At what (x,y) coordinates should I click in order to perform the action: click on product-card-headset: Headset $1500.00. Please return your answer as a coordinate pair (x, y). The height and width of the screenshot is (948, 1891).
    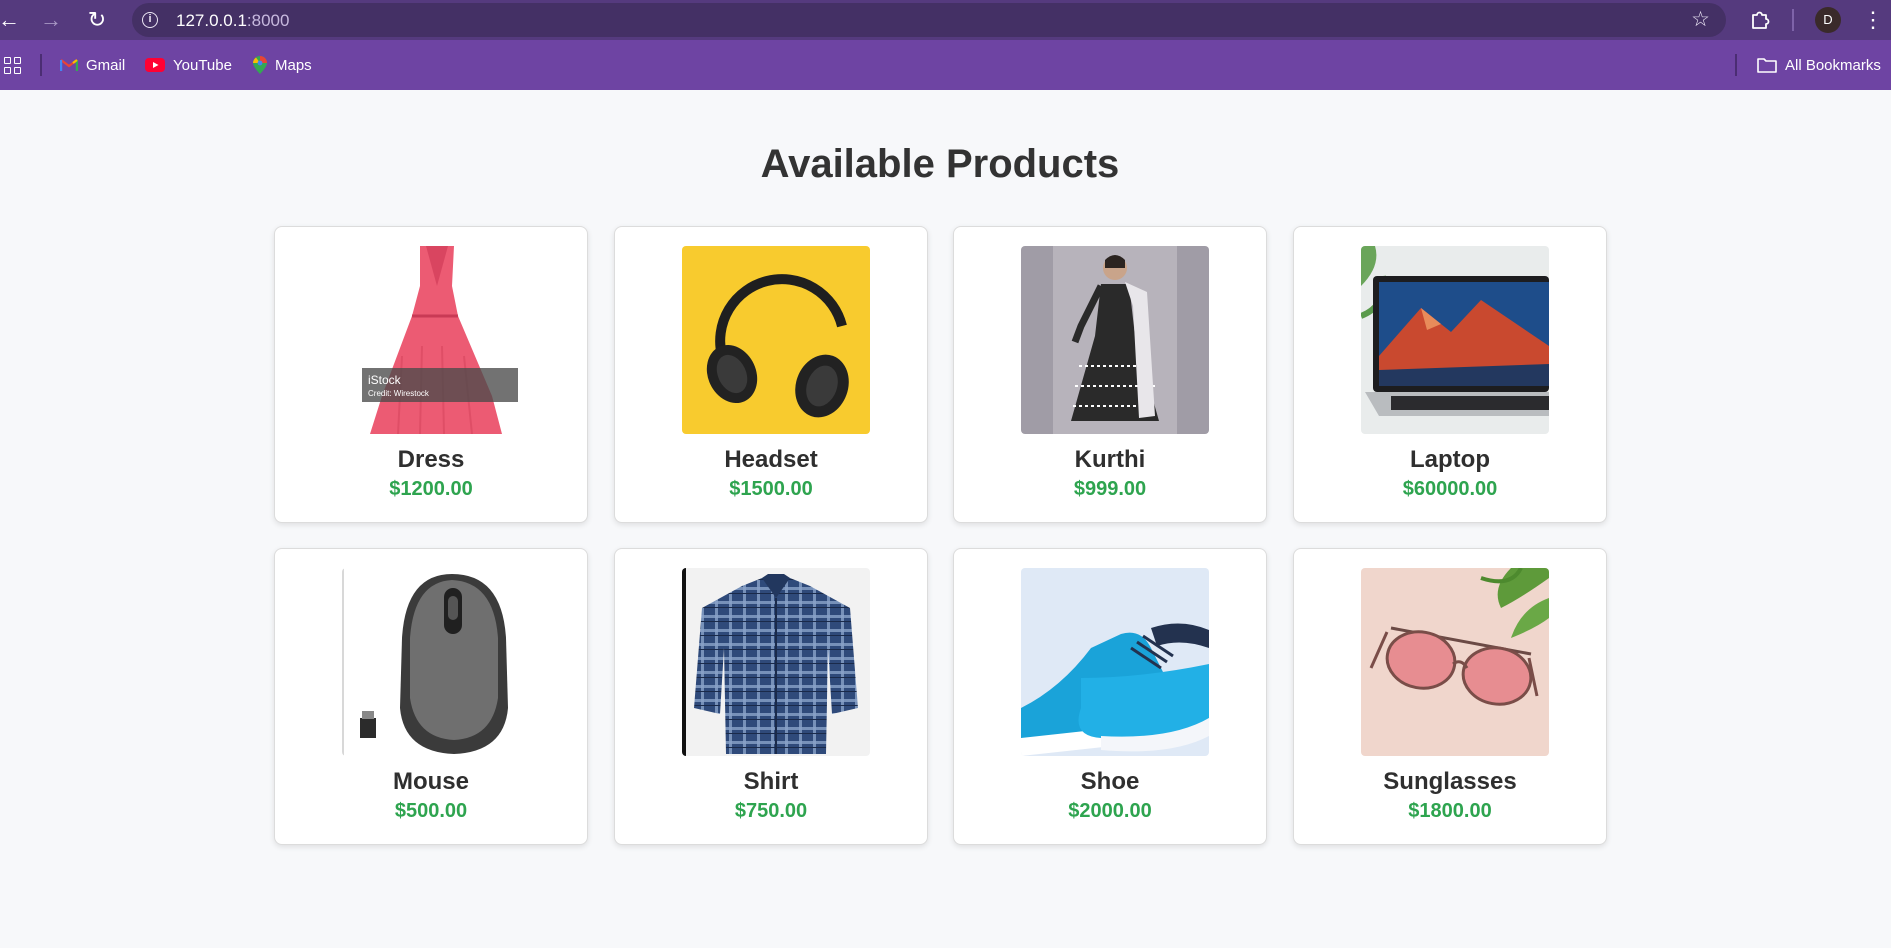
    Looking at the image, I should click on (771, 374).